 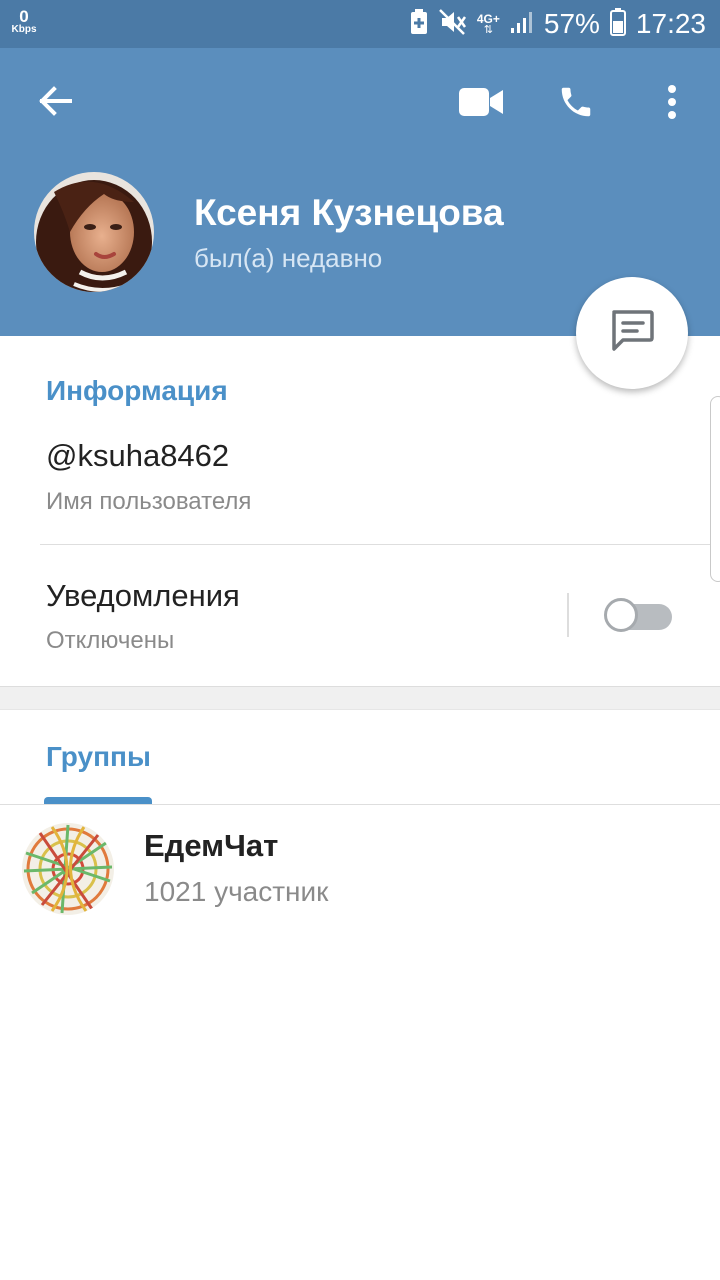 What do you see at coordinates (236, 891) in the screenshot?
I see `group-member-count: 1021 участник` at bounding box center [236, 891].